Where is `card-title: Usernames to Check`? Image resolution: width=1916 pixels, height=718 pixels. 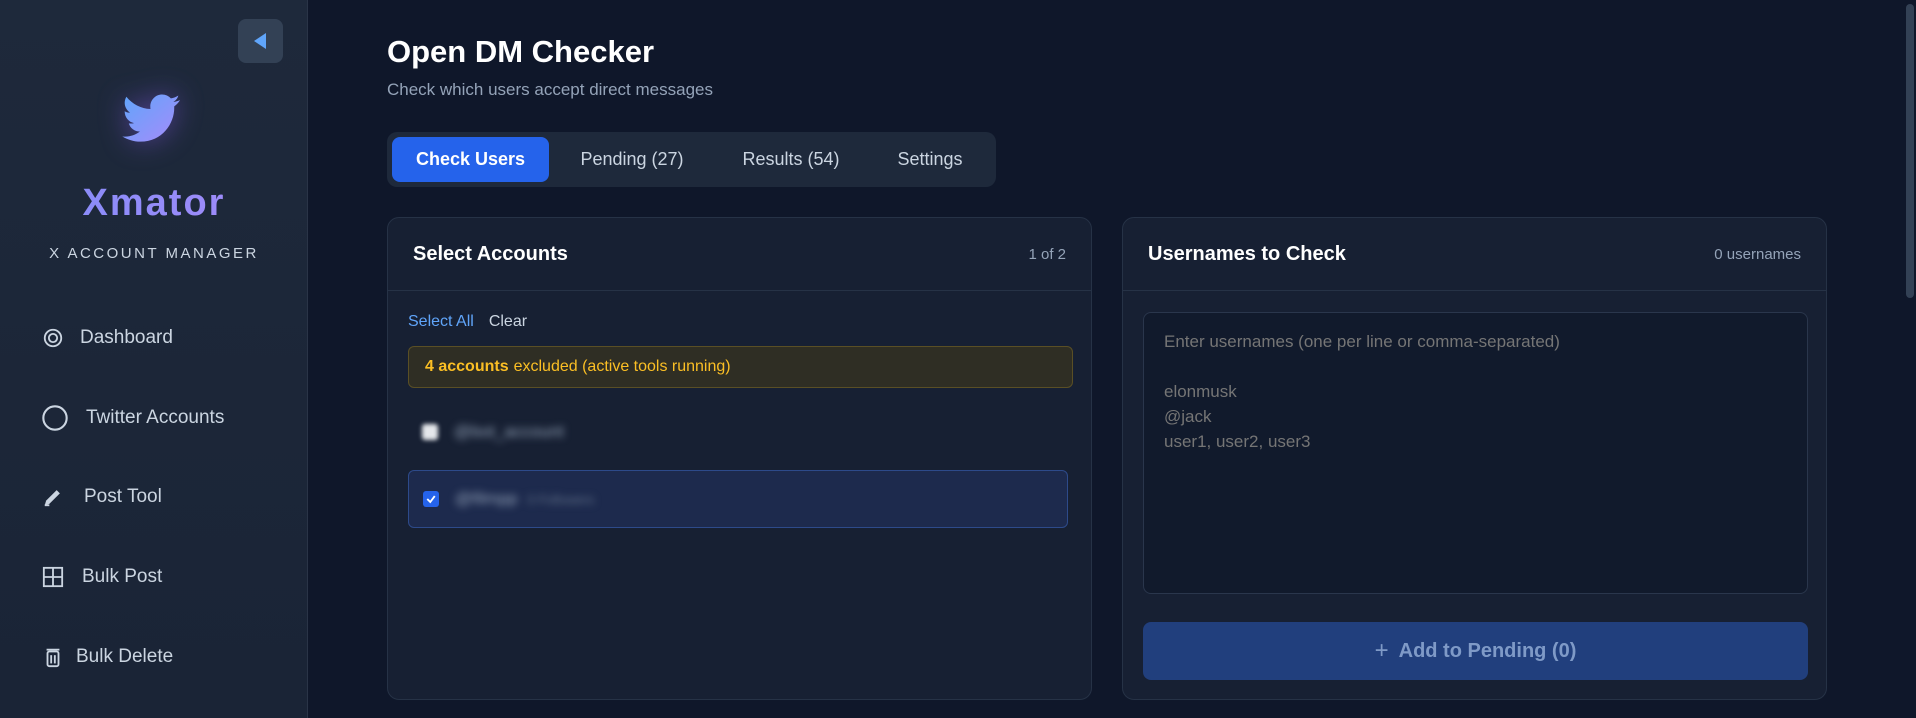
card-title: Usernames to Check is located at coordinates (1247, 253).